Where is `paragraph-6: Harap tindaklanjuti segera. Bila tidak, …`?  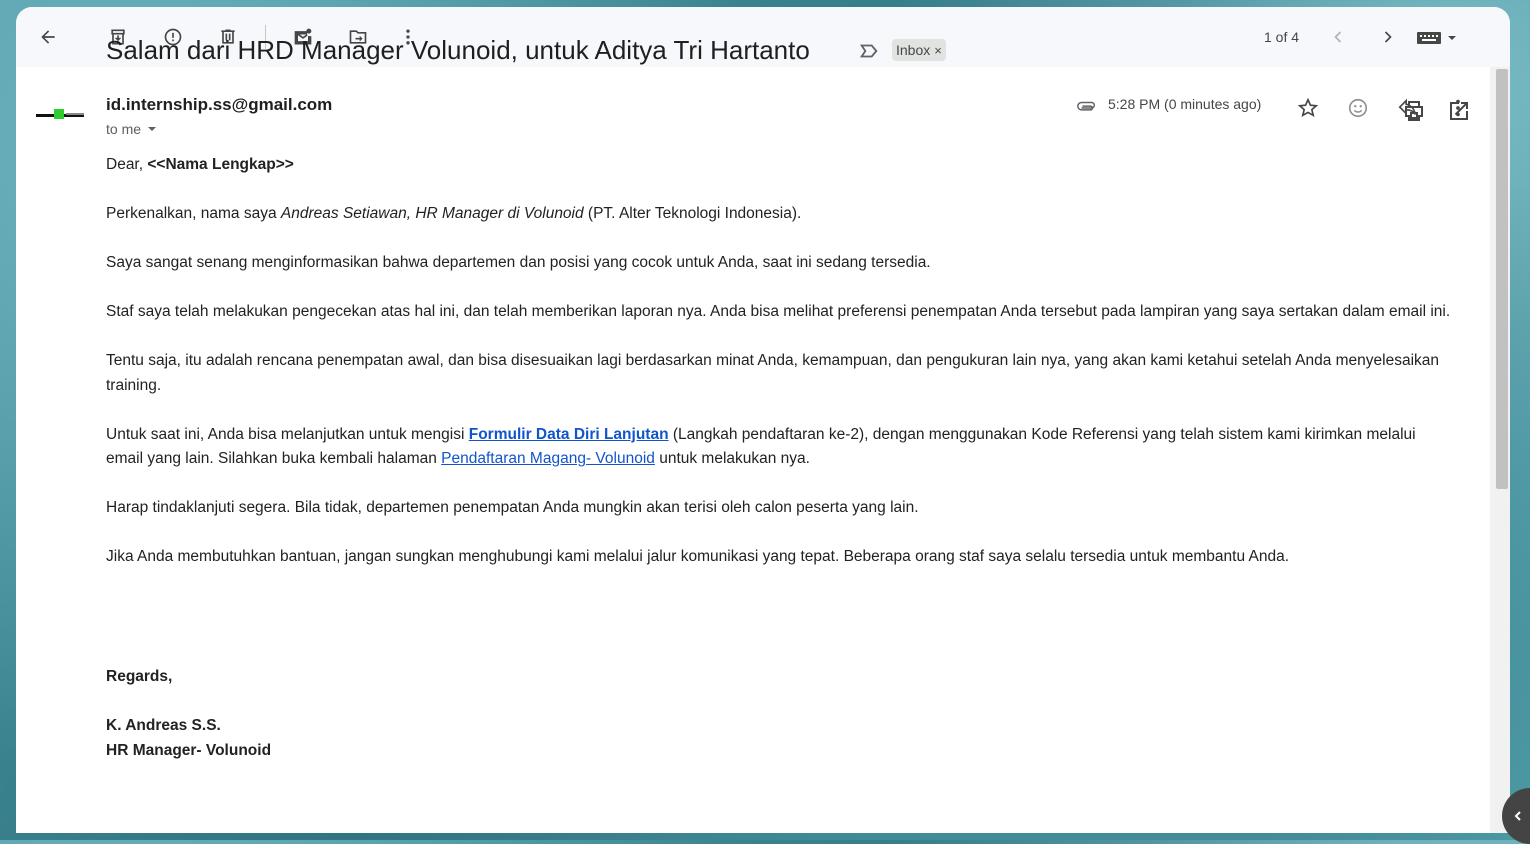
paragraph-6: Harap tindaklanjuti segera. Bila tidak, … is located at coordinates (512, 507).